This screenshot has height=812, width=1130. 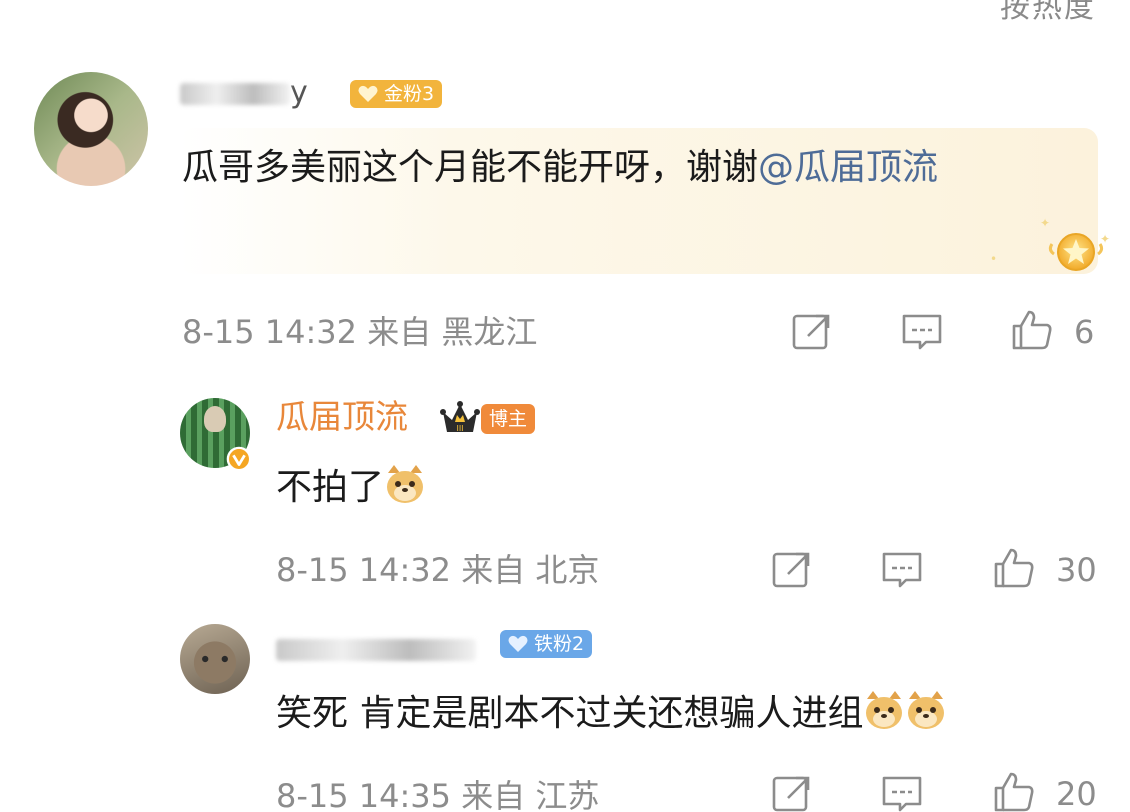 What do you see at coordinates (438, 794) in the screenshot?
I see `comment-meta: 8-15 14:35 来自 江苏` at bounding box center [438, 794].